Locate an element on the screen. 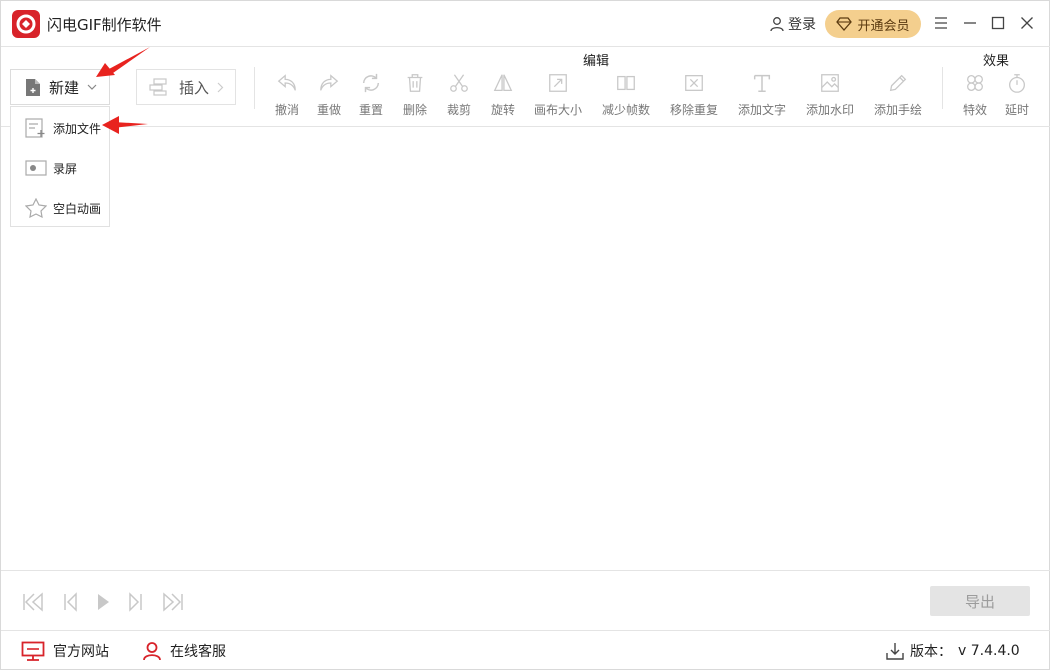  tool-delete: 删除 is located at coordinates (415, 95).